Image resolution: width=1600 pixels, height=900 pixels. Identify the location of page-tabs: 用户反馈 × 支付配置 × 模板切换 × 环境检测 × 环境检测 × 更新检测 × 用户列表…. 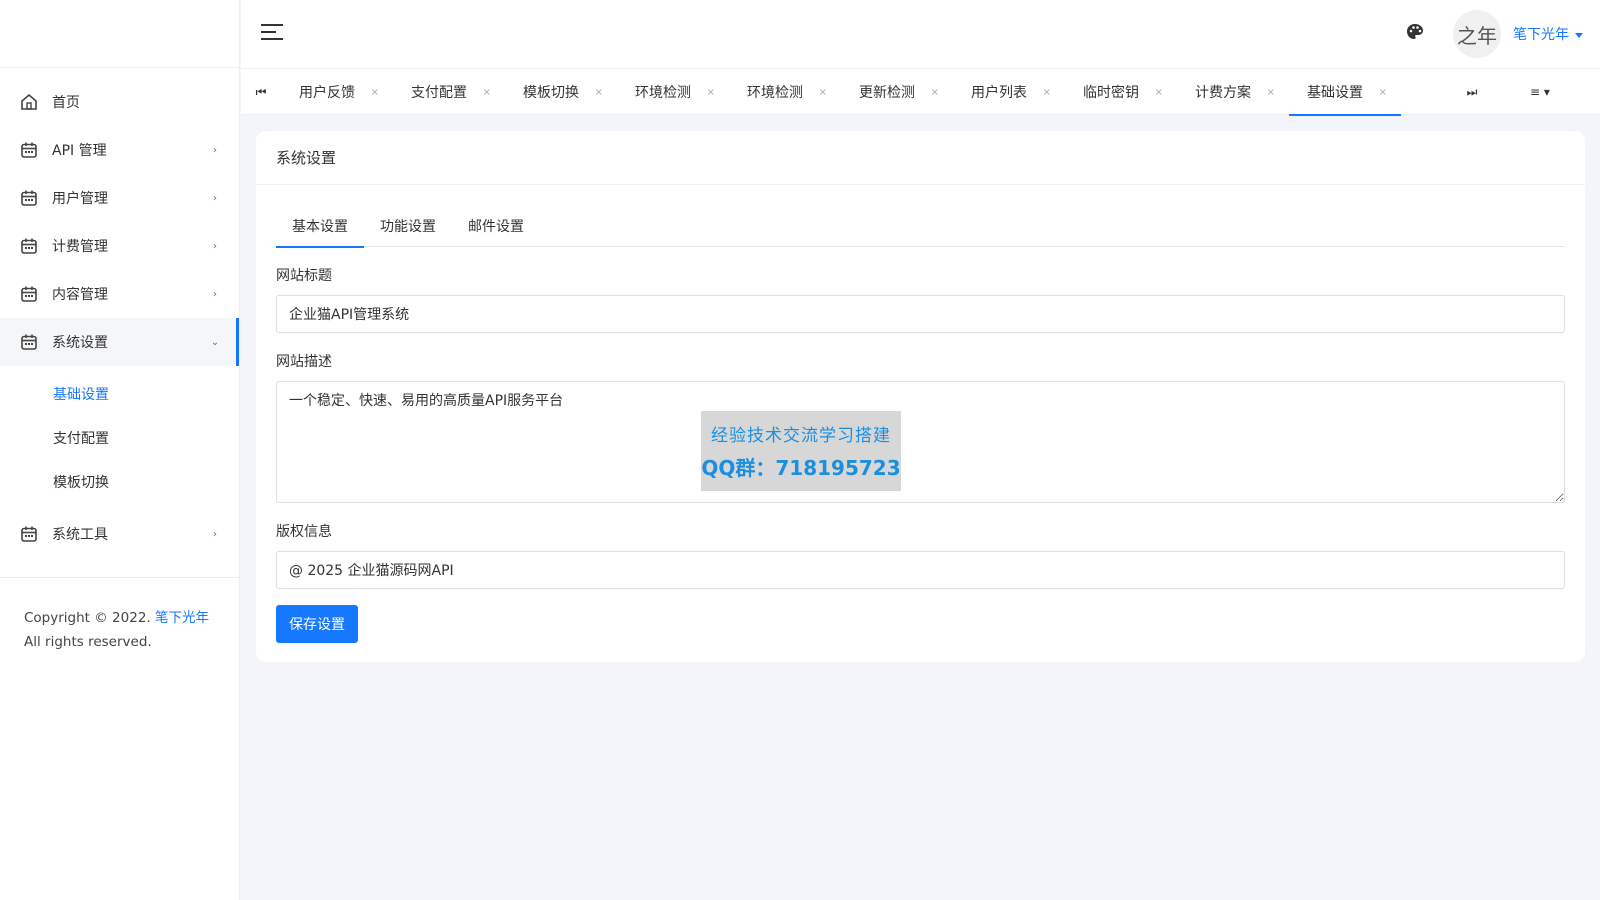
(841, 92).